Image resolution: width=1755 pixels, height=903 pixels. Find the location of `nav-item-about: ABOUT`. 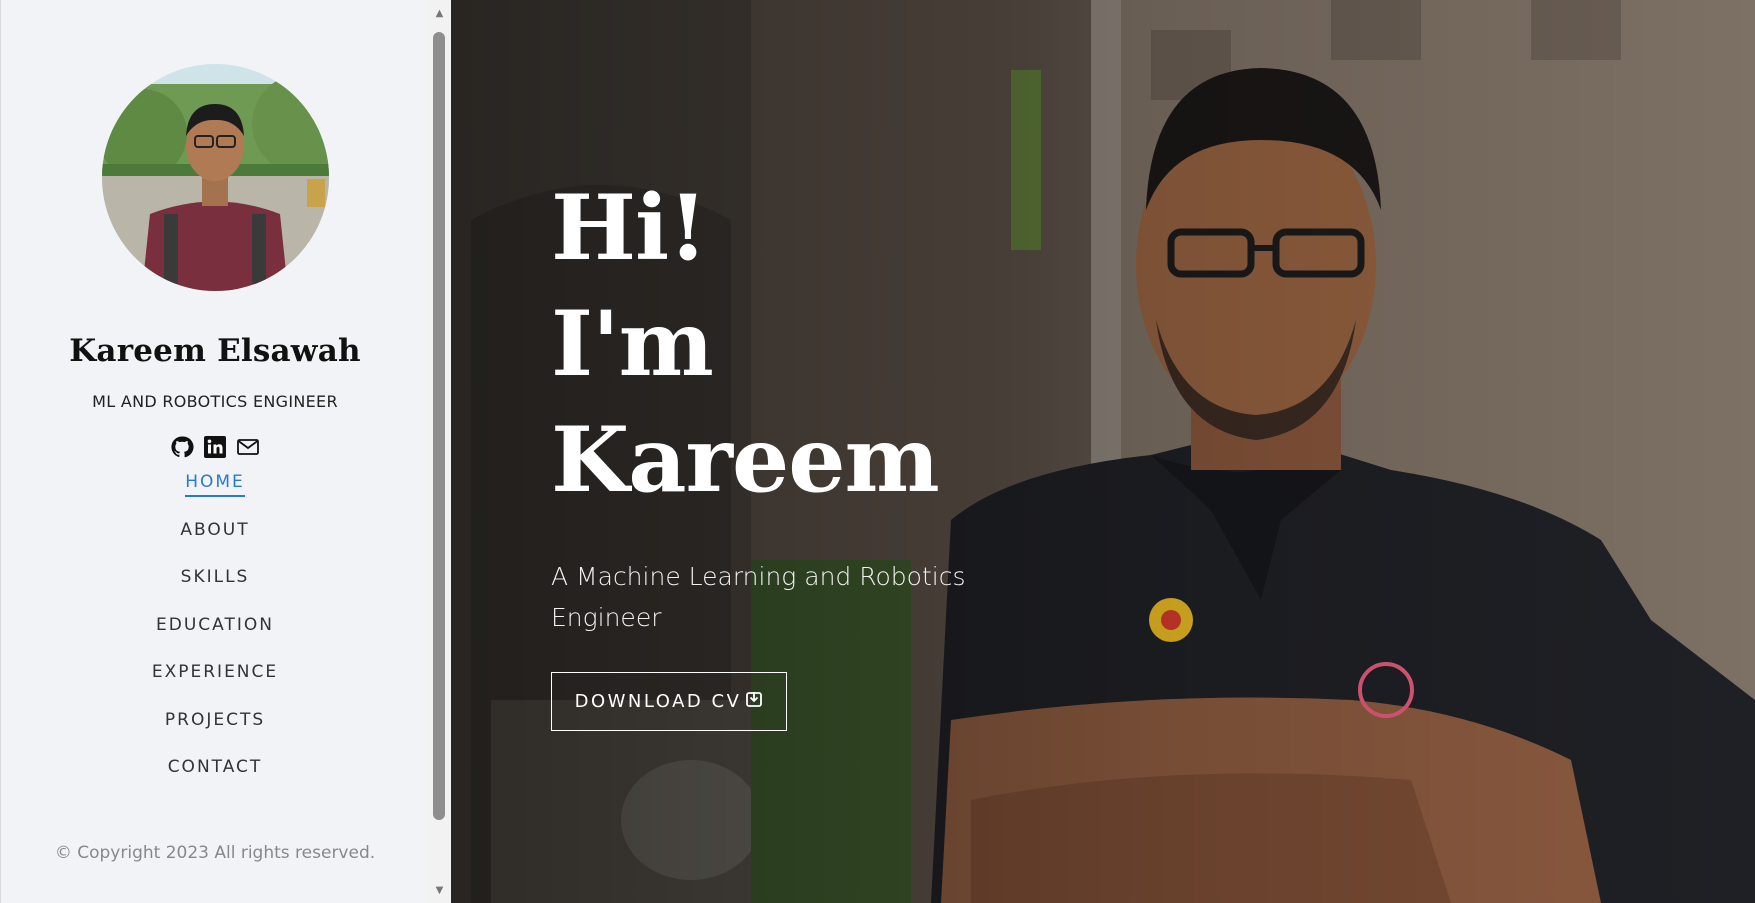

nav-item-about: ABOUT is located at coordinates (215, 544).